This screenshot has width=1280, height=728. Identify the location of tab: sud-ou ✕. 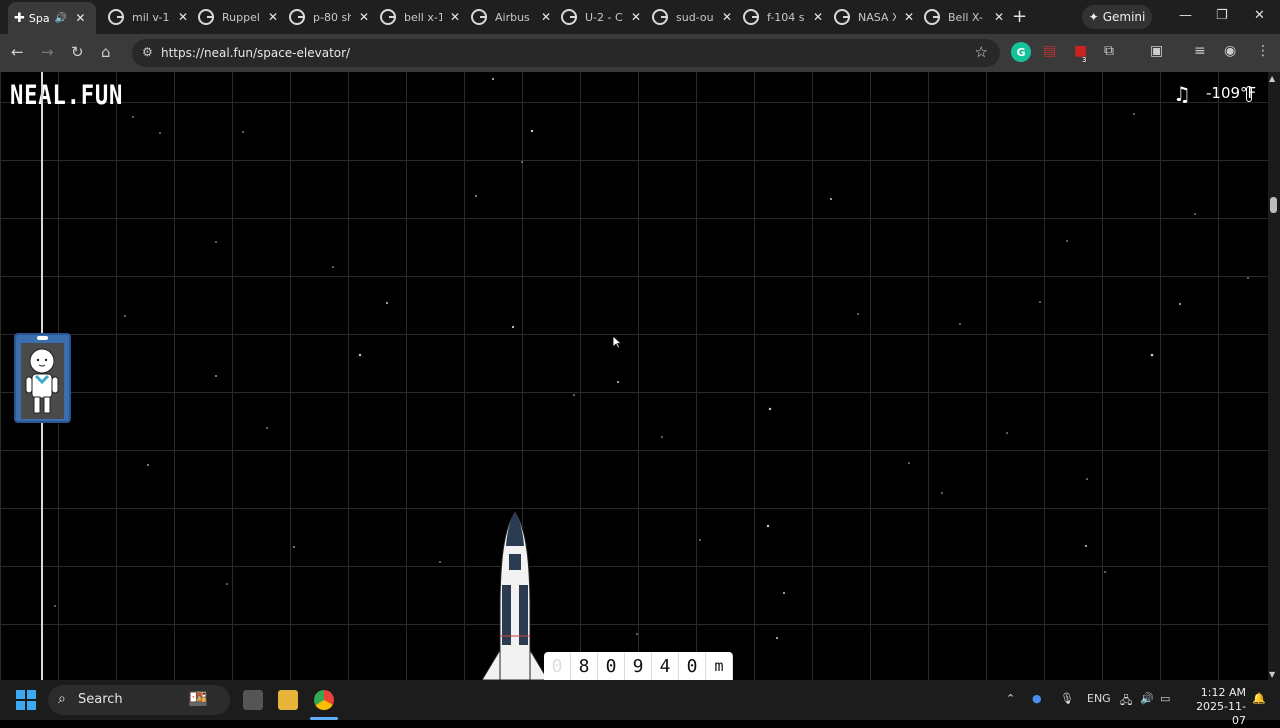
(692, 17).